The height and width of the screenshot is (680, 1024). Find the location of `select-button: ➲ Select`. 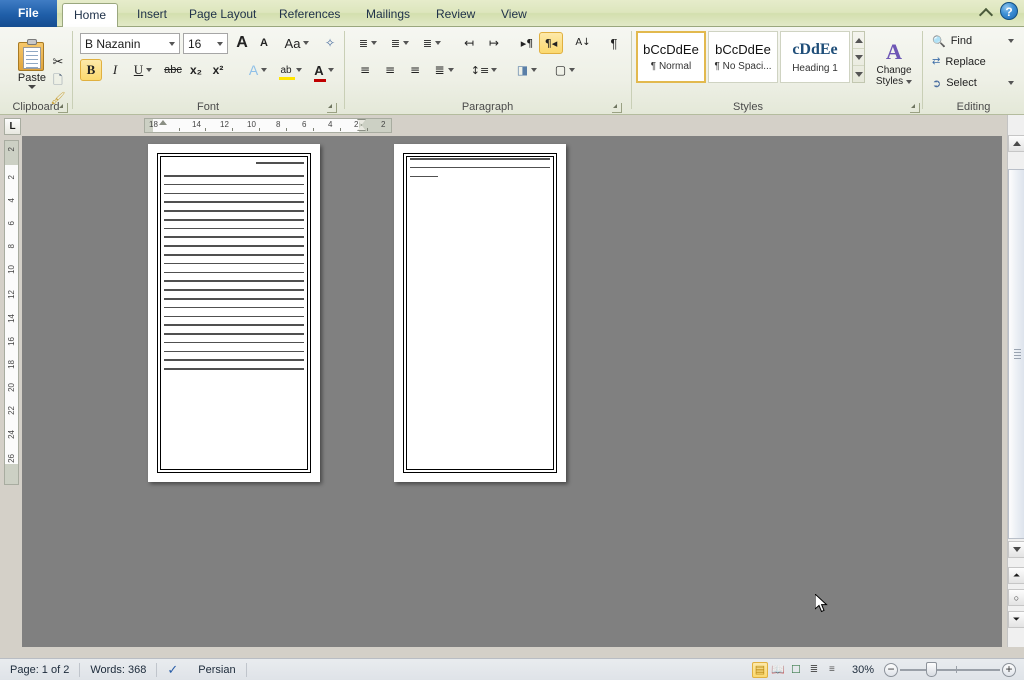

select-button: ➲ Select is located at coordinates (973, 83).